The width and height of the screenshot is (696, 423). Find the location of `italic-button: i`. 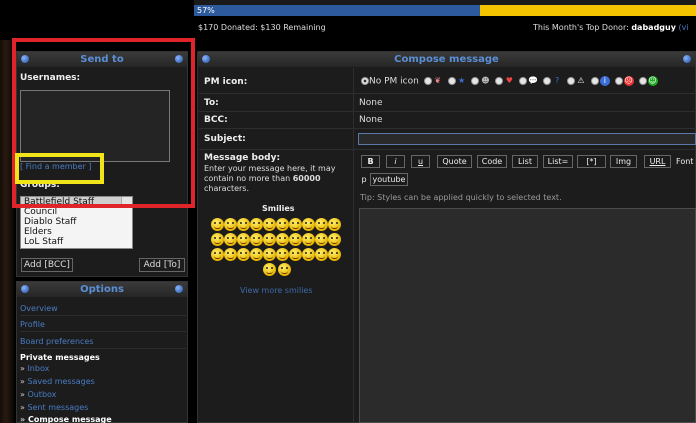

italic-button: i is located at coordinates (395, 161).